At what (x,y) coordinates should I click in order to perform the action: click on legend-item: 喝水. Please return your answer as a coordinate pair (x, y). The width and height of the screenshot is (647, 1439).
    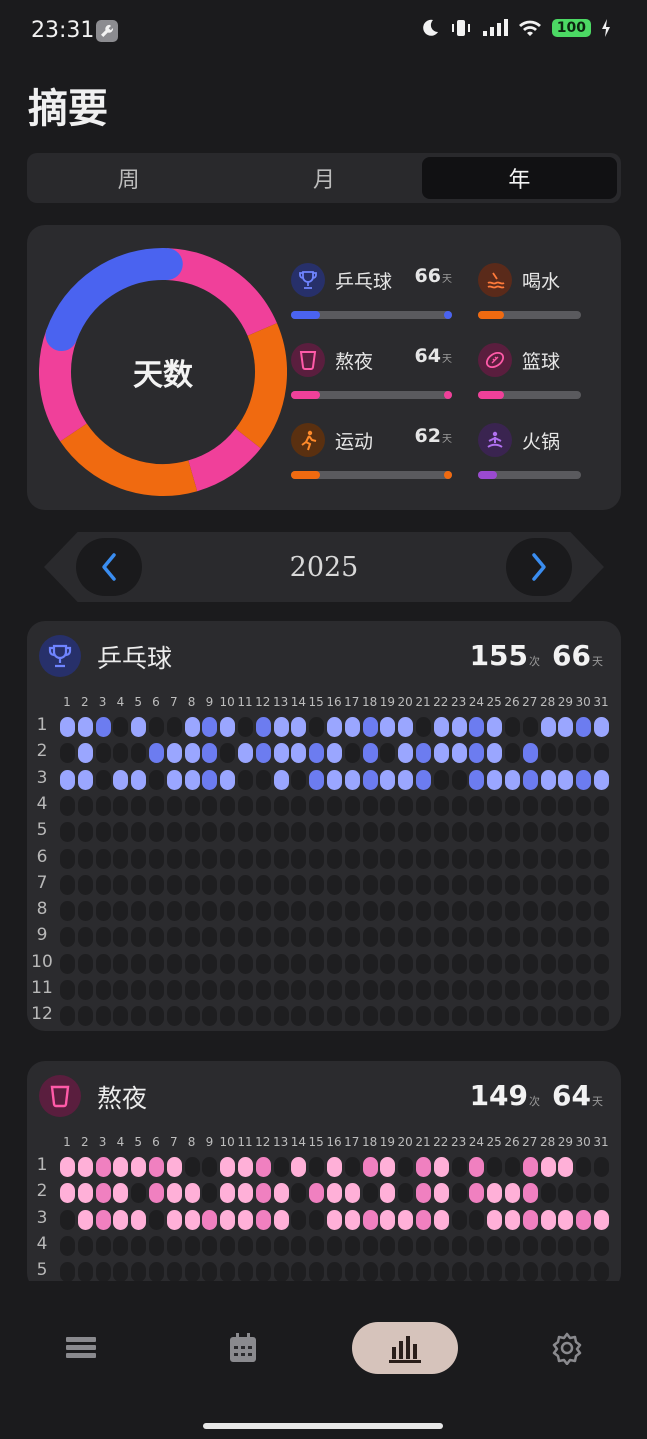
    Looking at the image, I should click on (529, 294).